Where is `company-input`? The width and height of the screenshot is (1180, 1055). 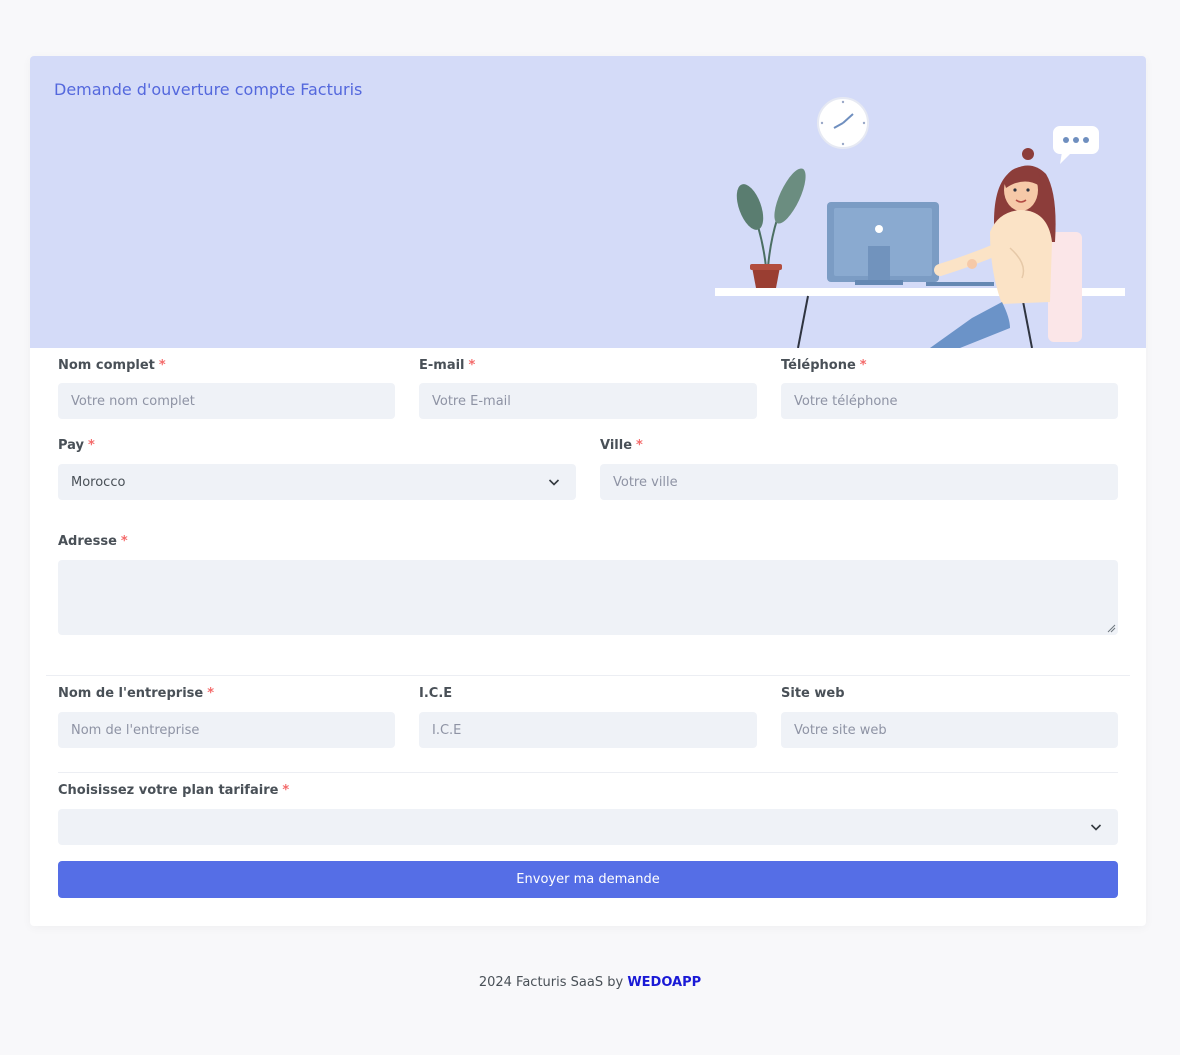
company-input is located at coordinates (226, 730).